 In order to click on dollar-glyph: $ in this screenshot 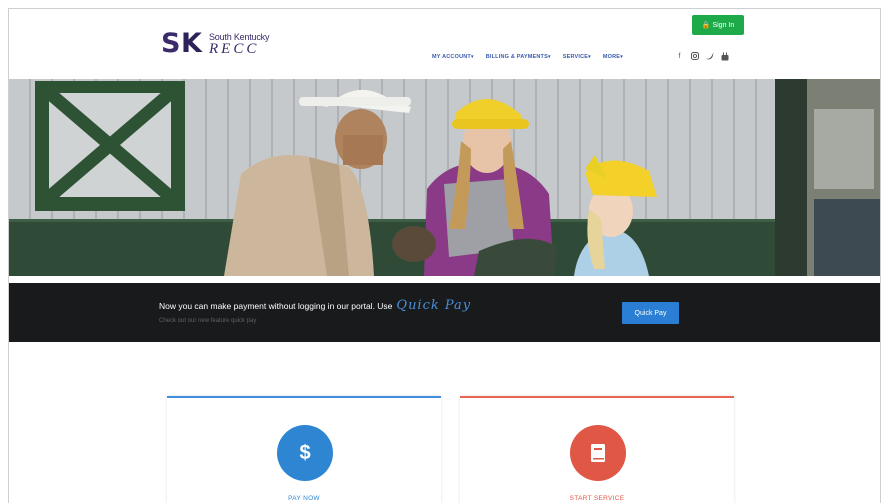, I will do `click(305, 452)`.